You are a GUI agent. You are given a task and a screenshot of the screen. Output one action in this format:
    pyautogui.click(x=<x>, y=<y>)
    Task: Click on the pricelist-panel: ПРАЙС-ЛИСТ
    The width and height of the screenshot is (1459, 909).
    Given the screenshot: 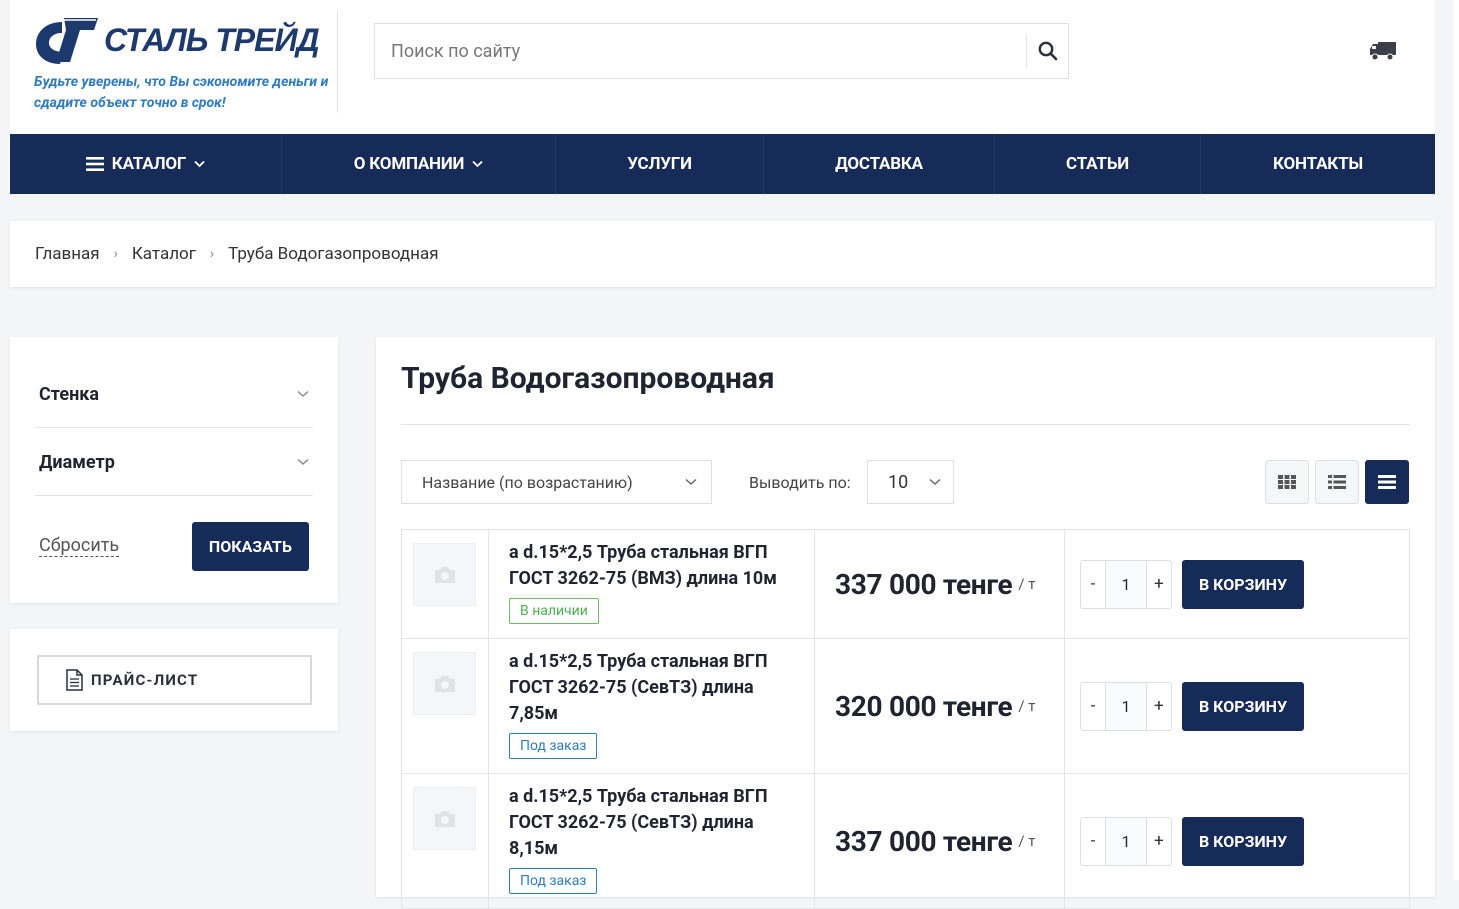 What is the action you would take?
    pyautogui.click(x=174, y=680)
    